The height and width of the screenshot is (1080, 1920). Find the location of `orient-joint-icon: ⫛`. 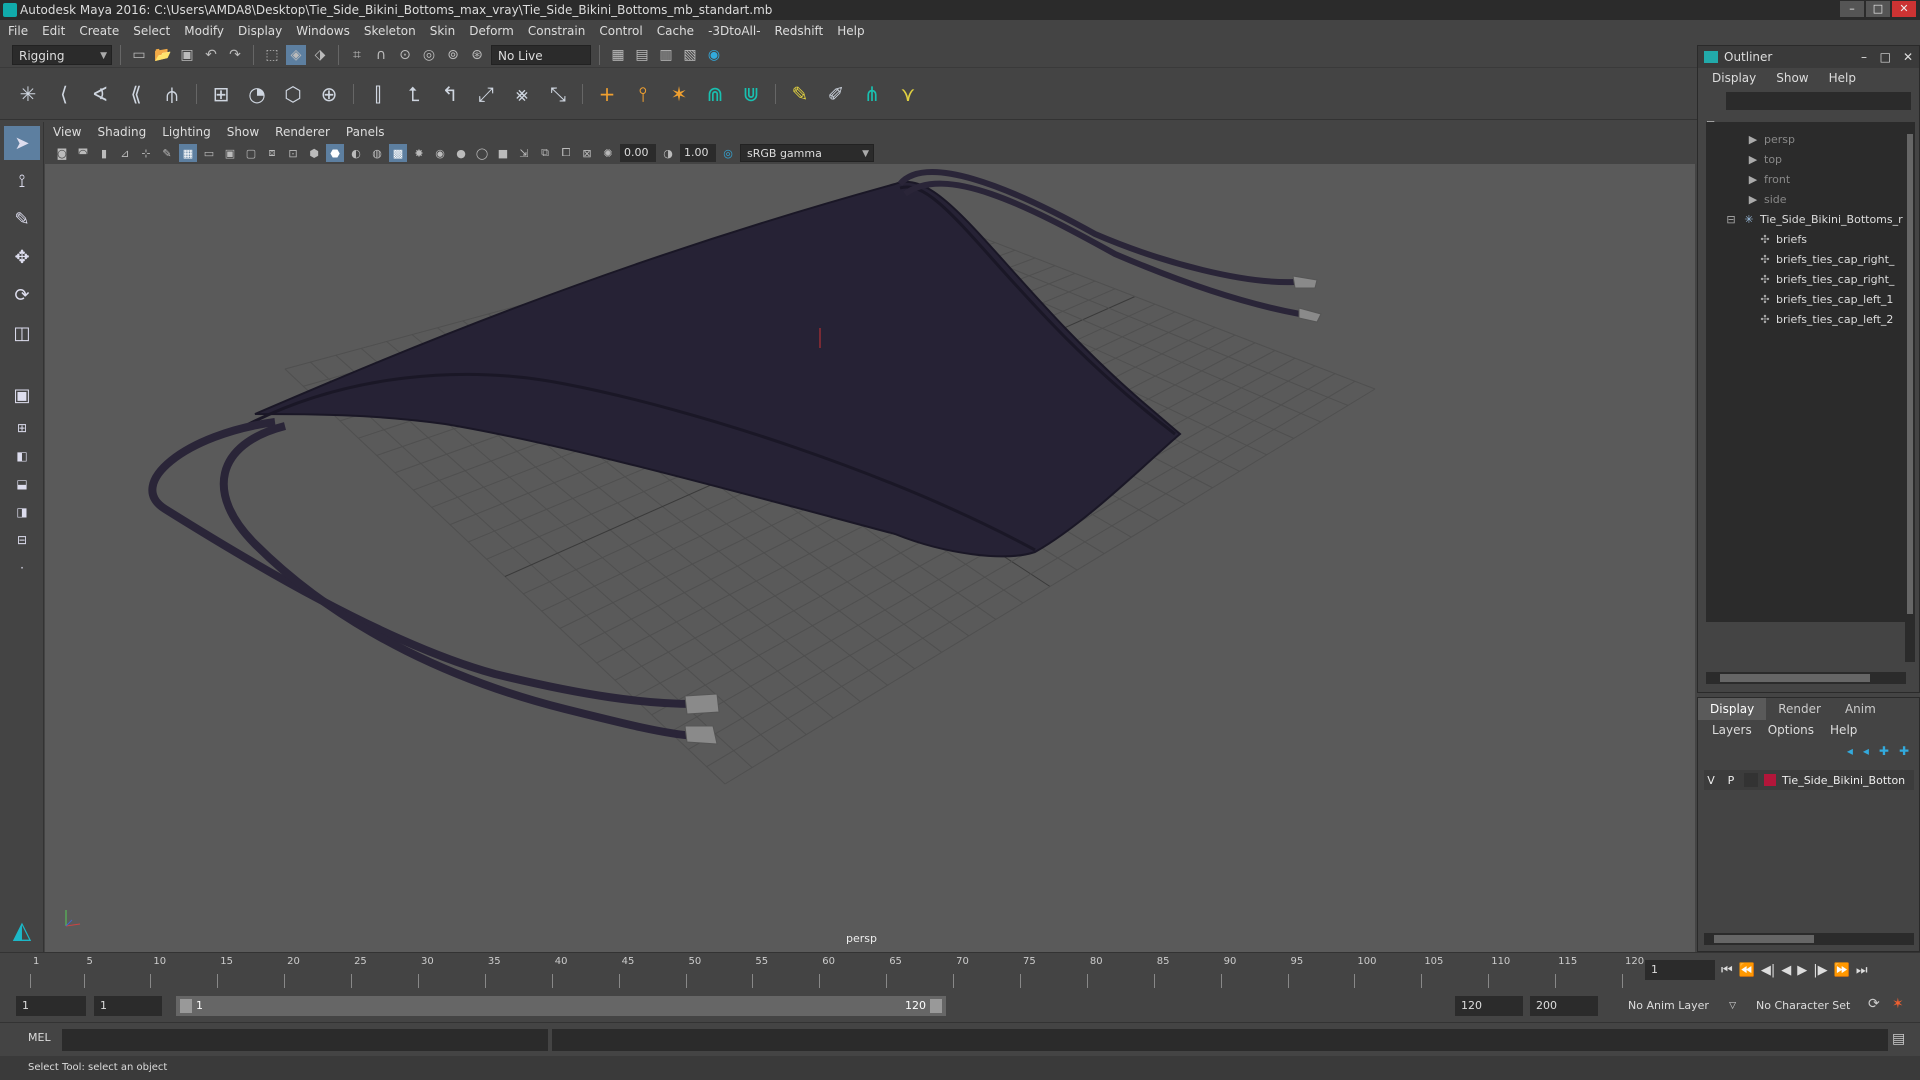

orient-joint-icon: ⫛ is located at coordinates (172, 94).